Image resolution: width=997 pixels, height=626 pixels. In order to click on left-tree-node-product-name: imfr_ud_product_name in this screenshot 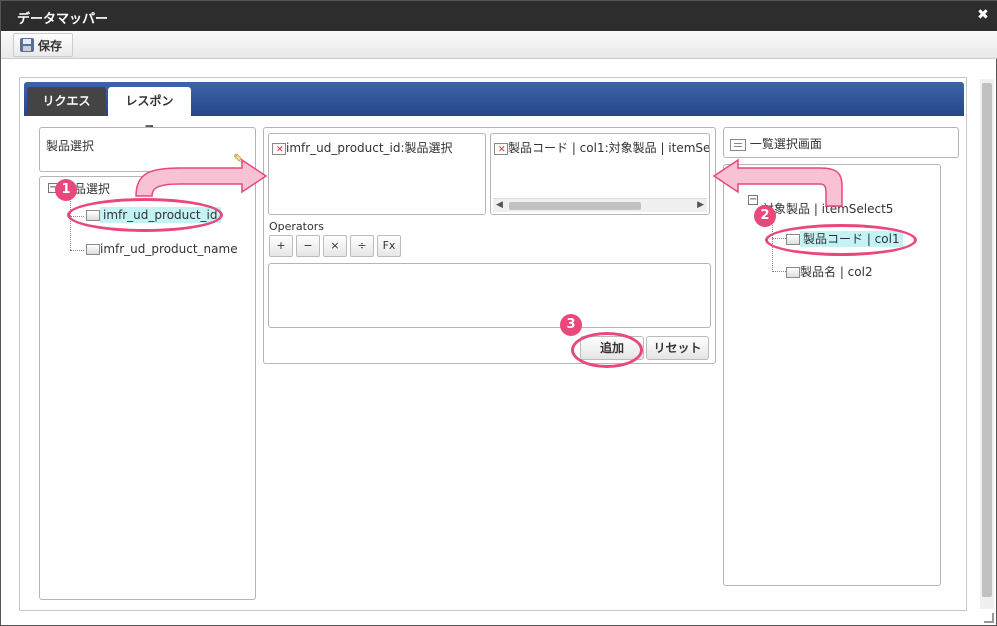, I will do `click(162, 249)`.